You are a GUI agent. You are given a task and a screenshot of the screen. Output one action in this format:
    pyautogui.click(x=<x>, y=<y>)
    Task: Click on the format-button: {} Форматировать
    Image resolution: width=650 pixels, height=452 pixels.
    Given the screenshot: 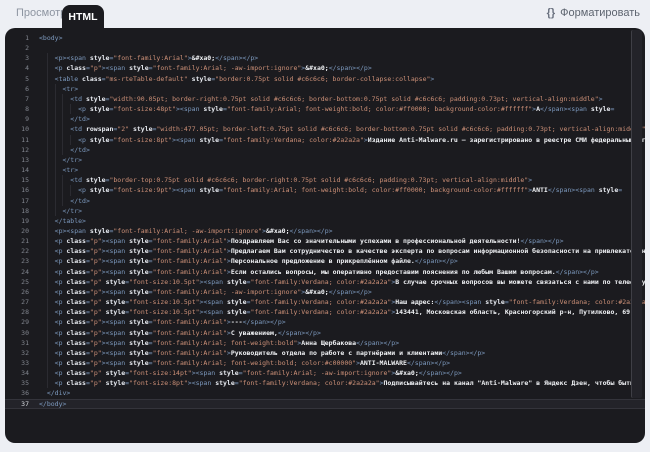 What is the action you would take?
    pyautogui.click(x=593, y=13)
    